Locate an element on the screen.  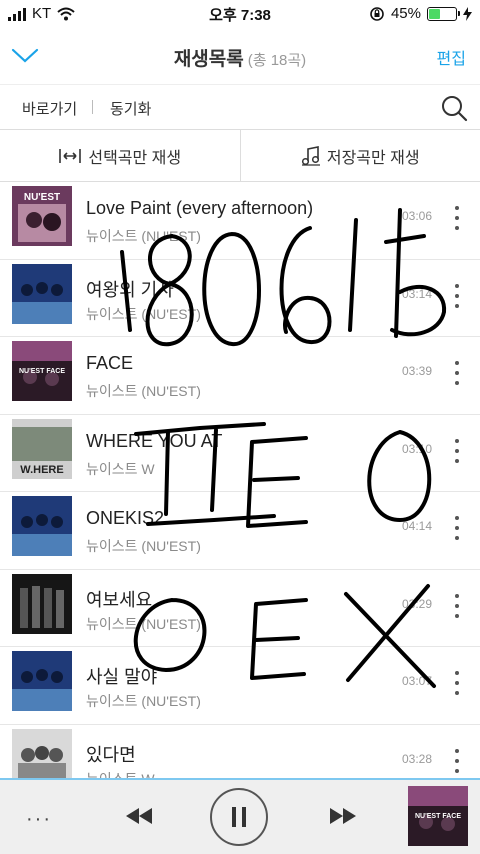
player-more-button: ··· is located at coordinates (39, 819).